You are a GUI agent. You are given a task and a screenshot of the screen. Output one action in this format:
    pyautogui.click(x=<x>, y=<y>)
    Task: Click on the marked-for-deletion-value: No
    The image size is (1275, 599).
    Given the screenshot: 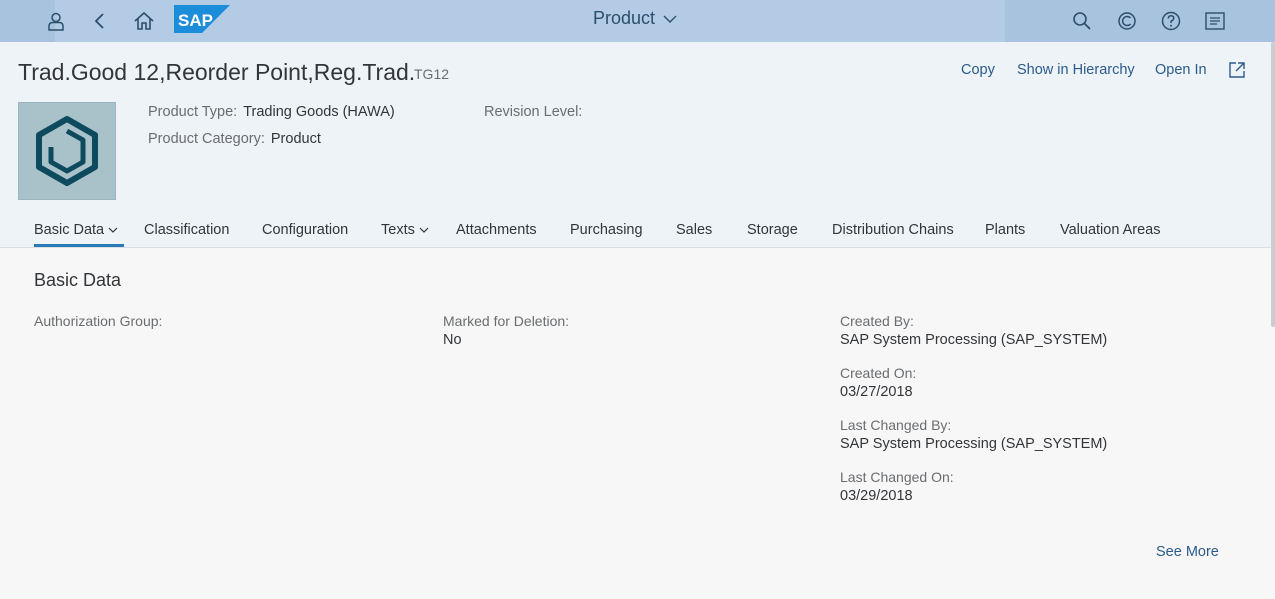 What is the action you would take?
    pyautogui.click(x=452, y=340)
    